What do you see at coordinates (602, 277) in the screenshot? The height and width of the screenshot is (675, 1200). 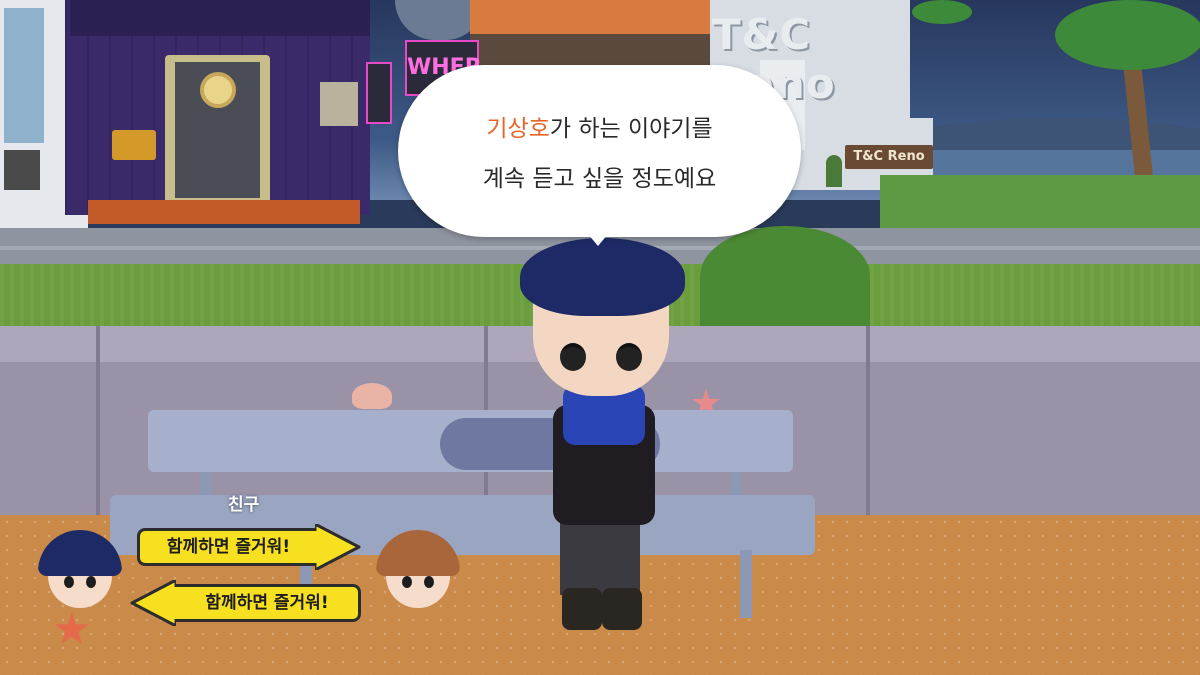 I see `character-hair` at bounding box center [602, 277].